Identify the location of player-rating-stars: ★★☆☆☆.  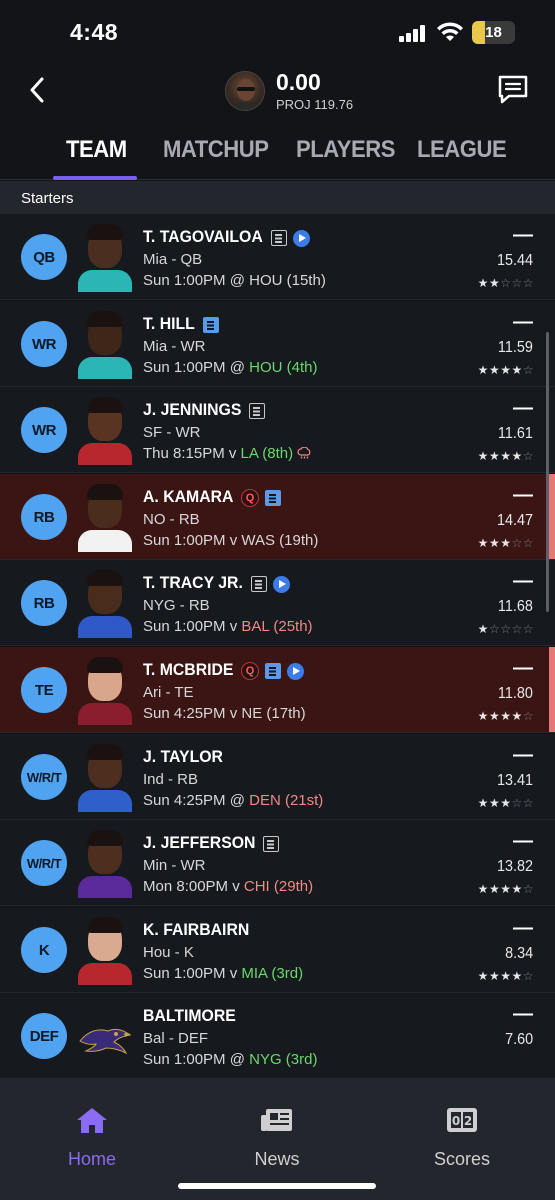
(505, 283).